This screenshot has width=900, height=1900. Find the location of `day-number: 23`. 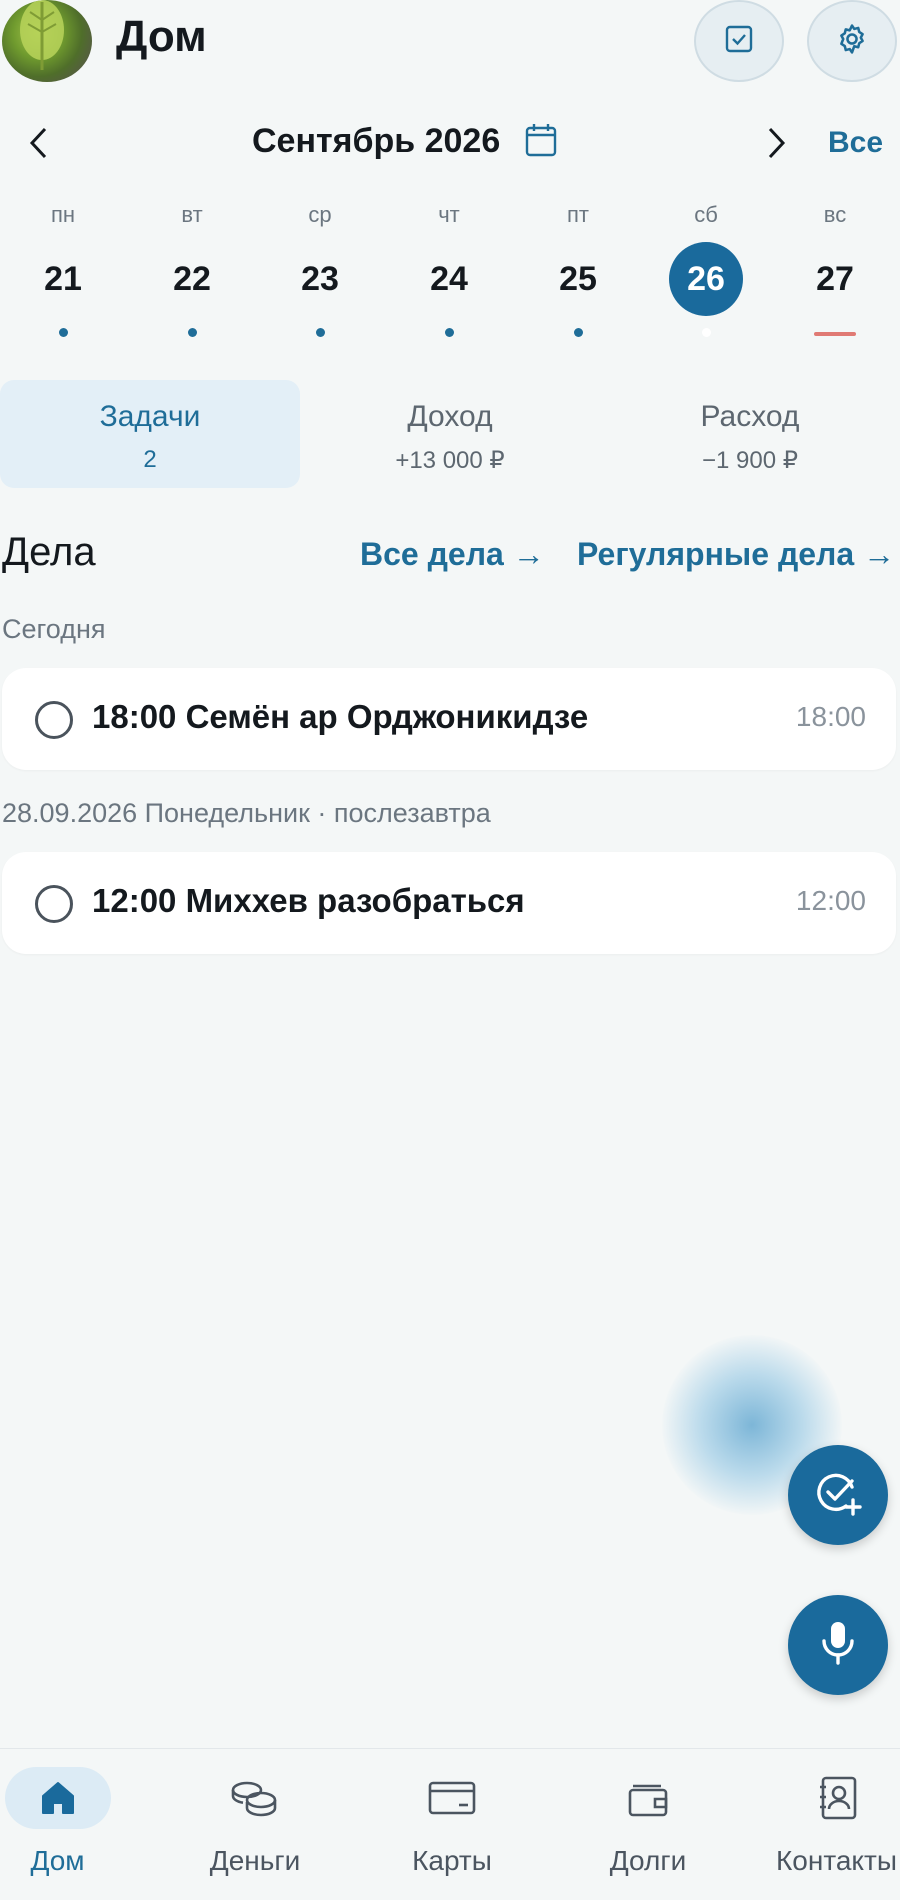

day-number: 23 is located at coordinates (320, 279).